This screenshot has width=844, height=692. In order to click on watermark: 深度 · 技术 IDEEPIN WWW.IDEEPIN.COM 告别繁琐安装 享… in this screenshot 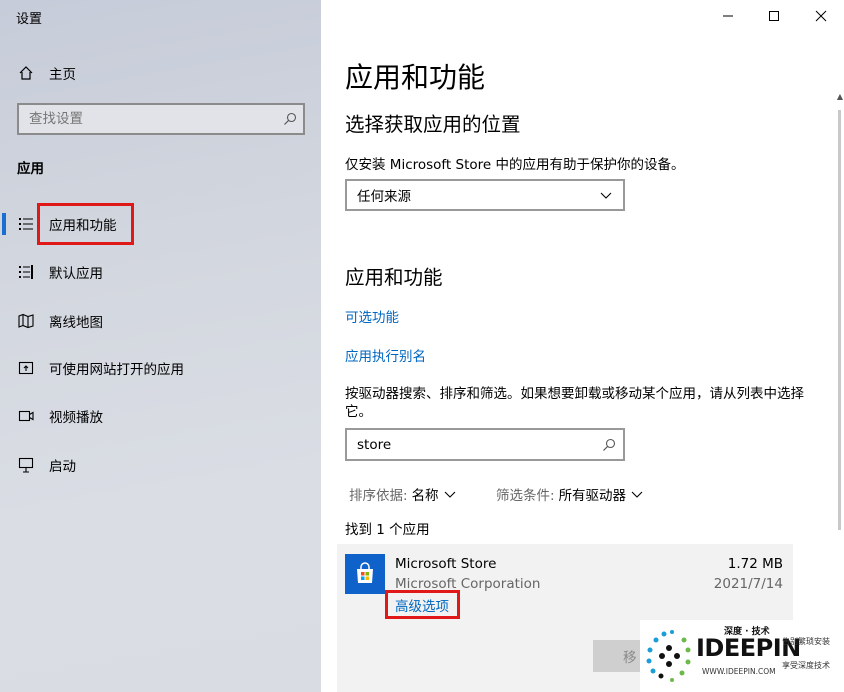, I will do `click(742, 656)`.